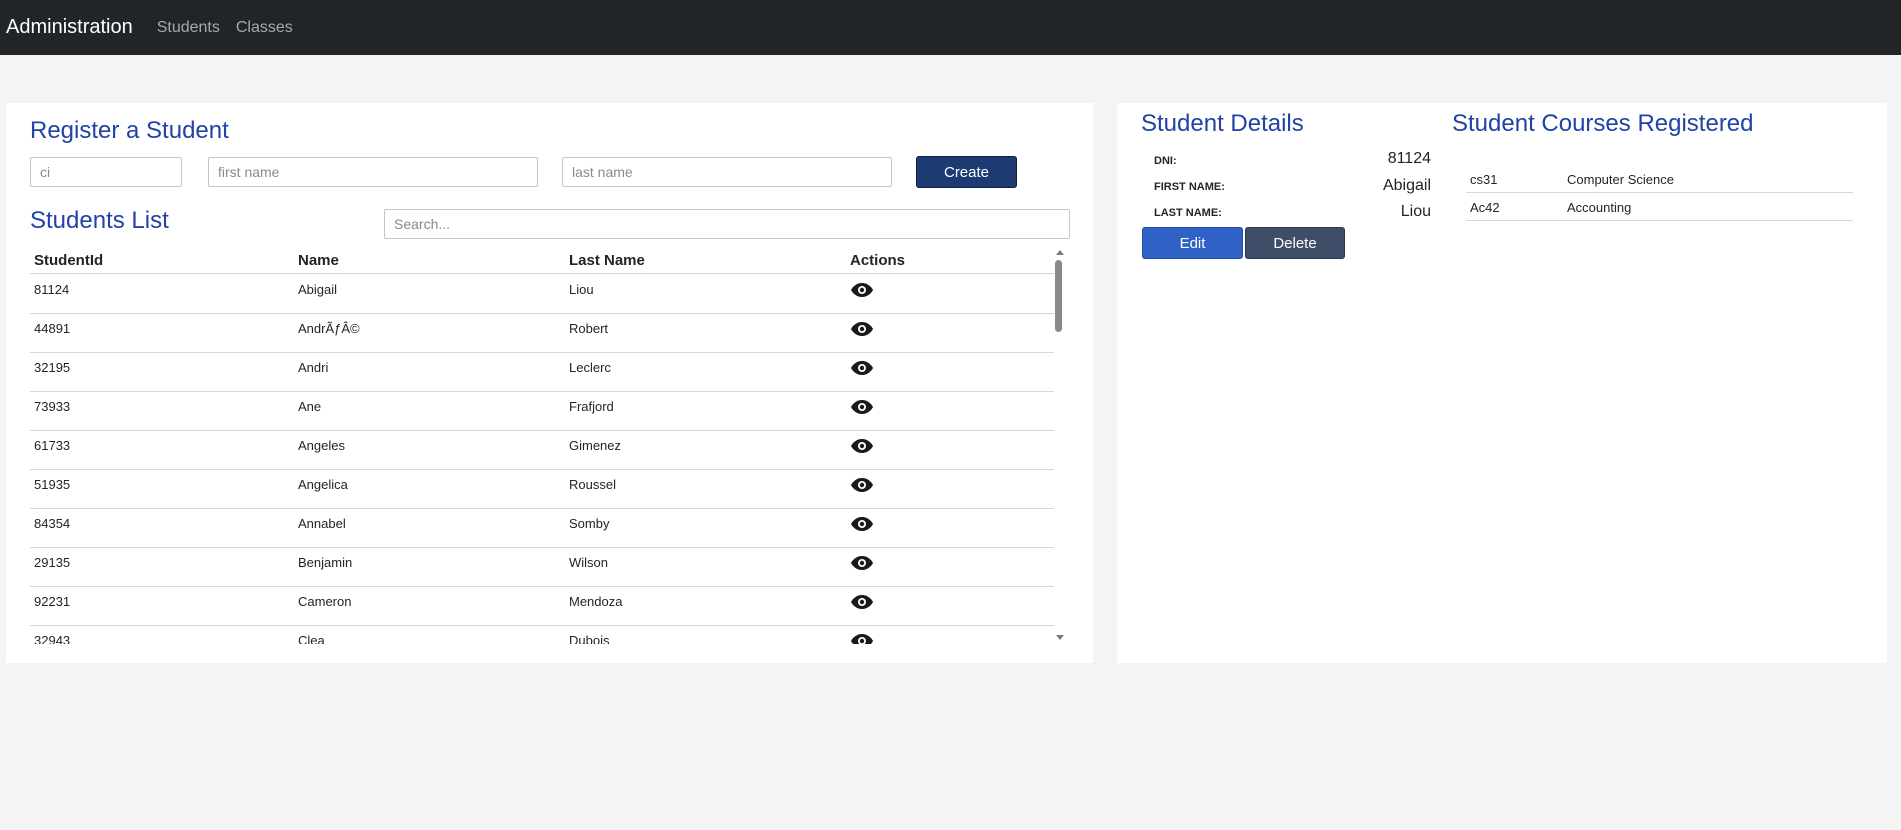  Describe the element at coordinates (966, 172) in the screenshot. I see `create-button: Create` at that location.